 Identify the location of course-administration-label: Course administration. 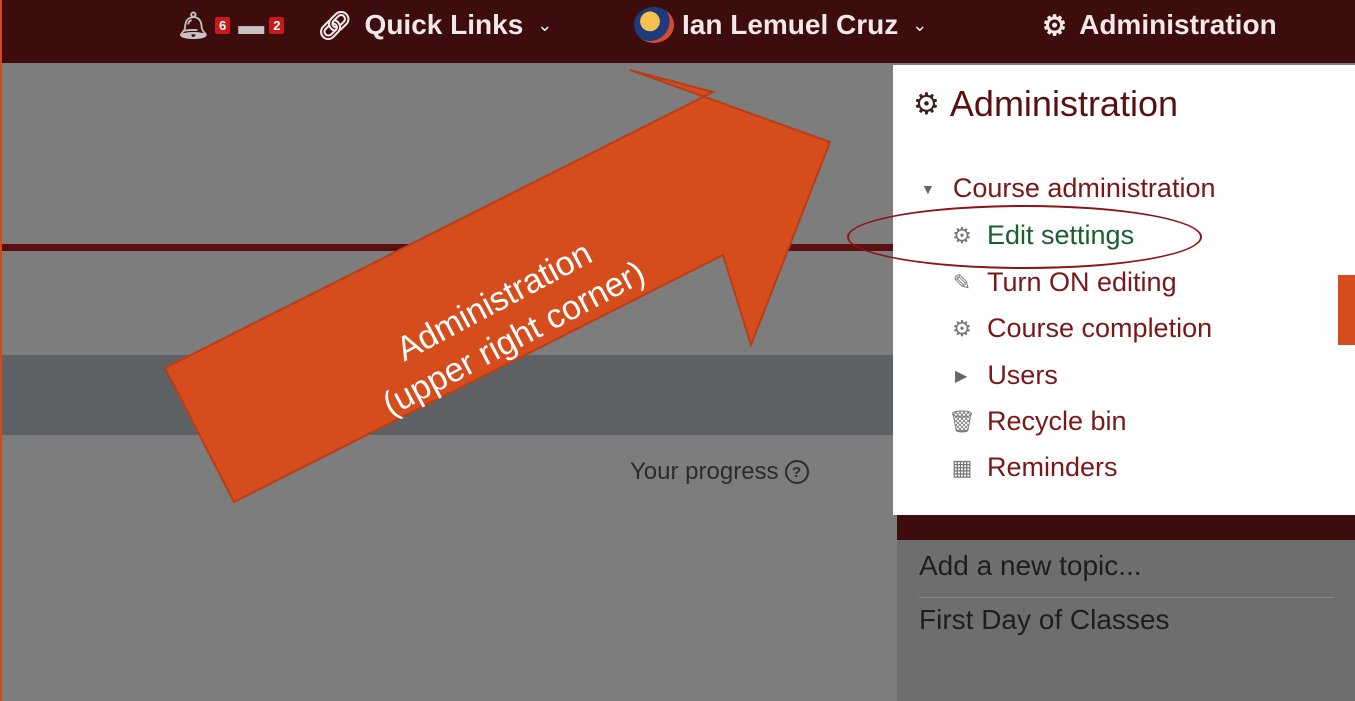
(1084, 188).